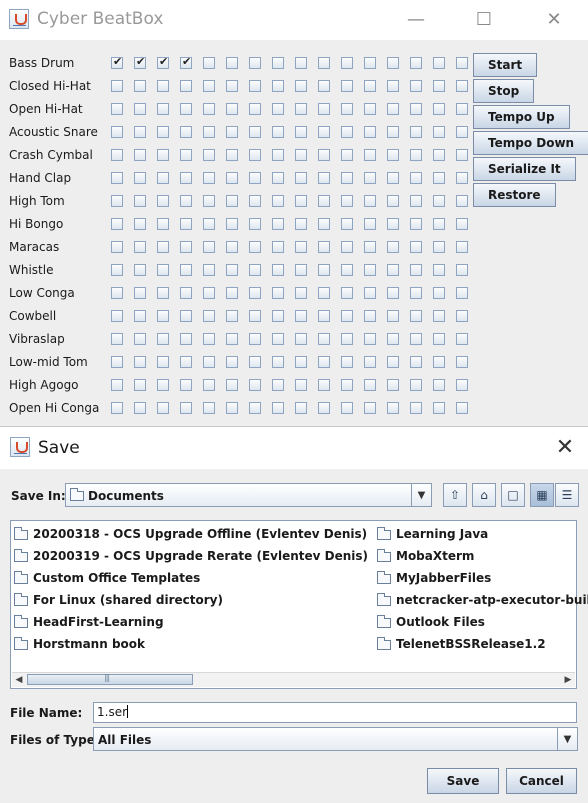 The height and width of the screenshot is (803, 588). What do you see at coordinates (19, 680) in the screenshot?
I see `scroll-left-icon: ◀` at bounding box center [19, 680].